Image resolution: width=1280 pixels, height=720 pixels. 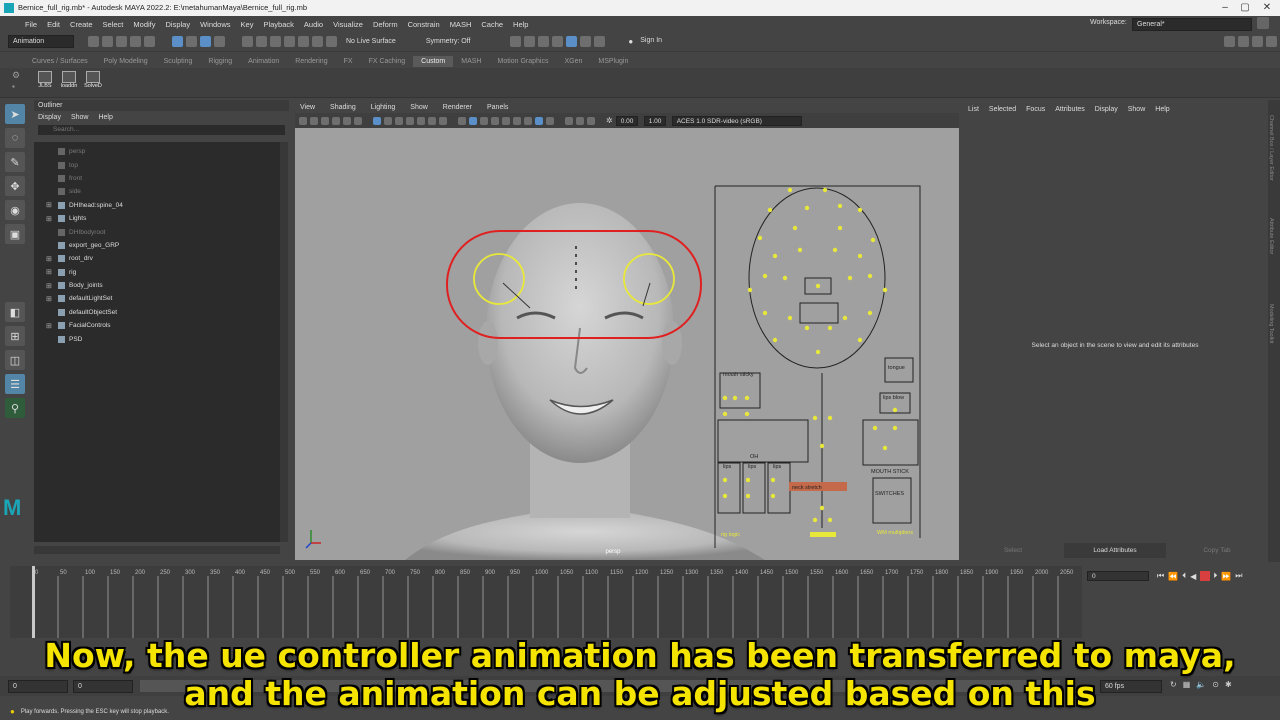 What do you see at coordinates (544, 41) in the screenshot?
I see `ipr-render-icon` at bounding box center [544, 41].